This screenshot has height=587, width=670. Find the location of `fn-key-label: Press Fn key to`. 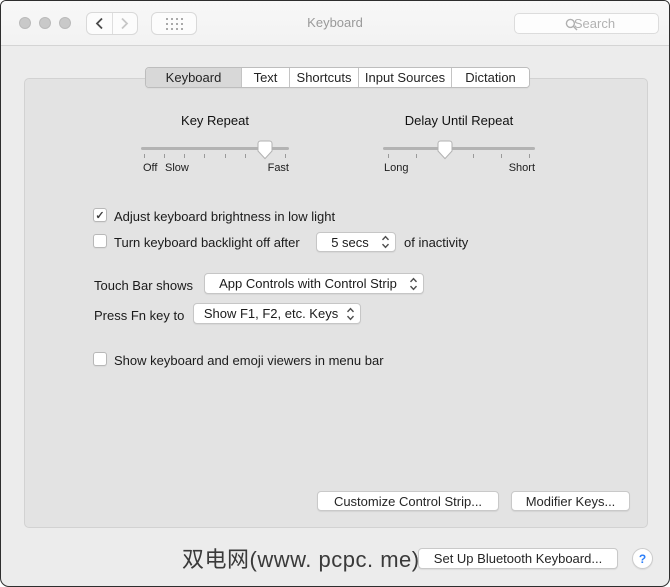

fn-key-label: Press Fn key to is located at coordinates (139, 315).